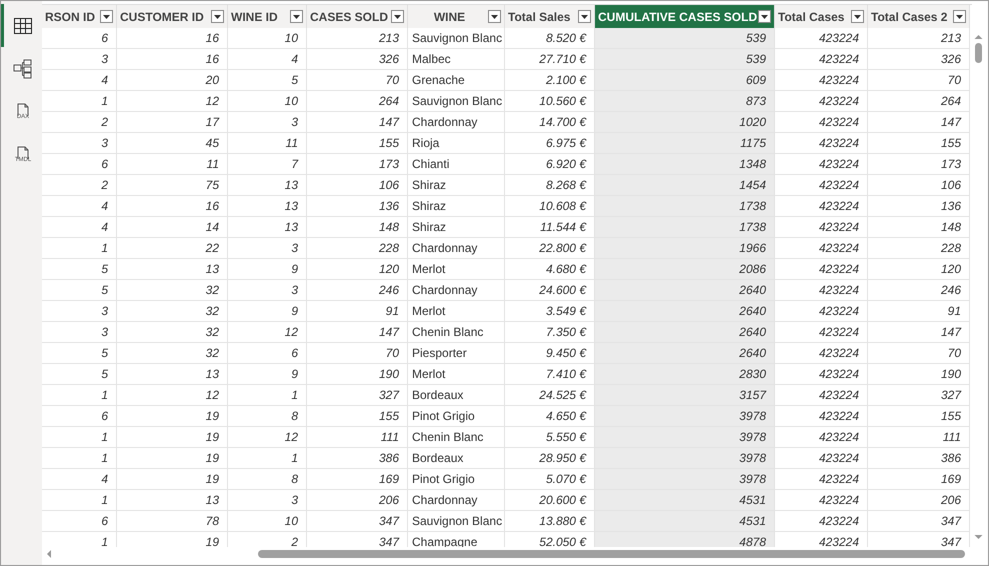 The height and width of the screenshot is (566, 989). What do you see at coordinates (550, 16) in the screenshot?
I see `column-header: Total Sales` at bounding box center [550, 16].